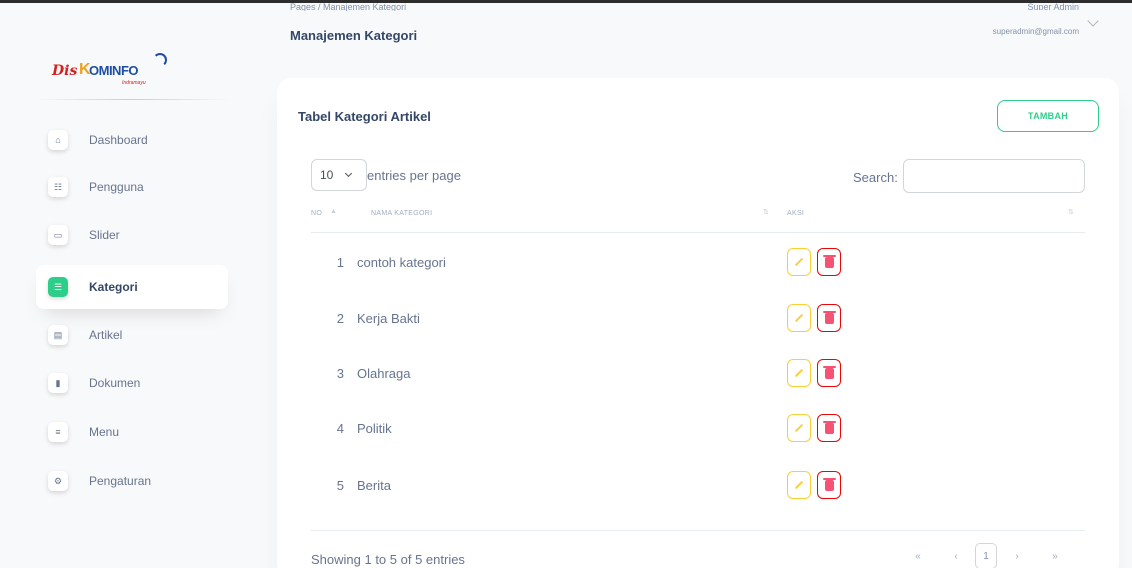  I want to click on sidebar-item-dokumen: ▮ Dokumen, so click(132, 383).